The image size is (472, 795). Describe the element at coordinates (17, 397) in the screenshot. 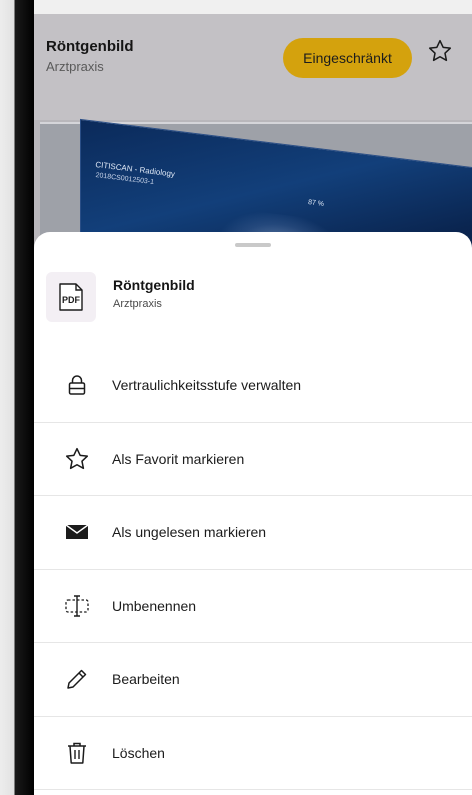

I see `device-bezel` at that location.